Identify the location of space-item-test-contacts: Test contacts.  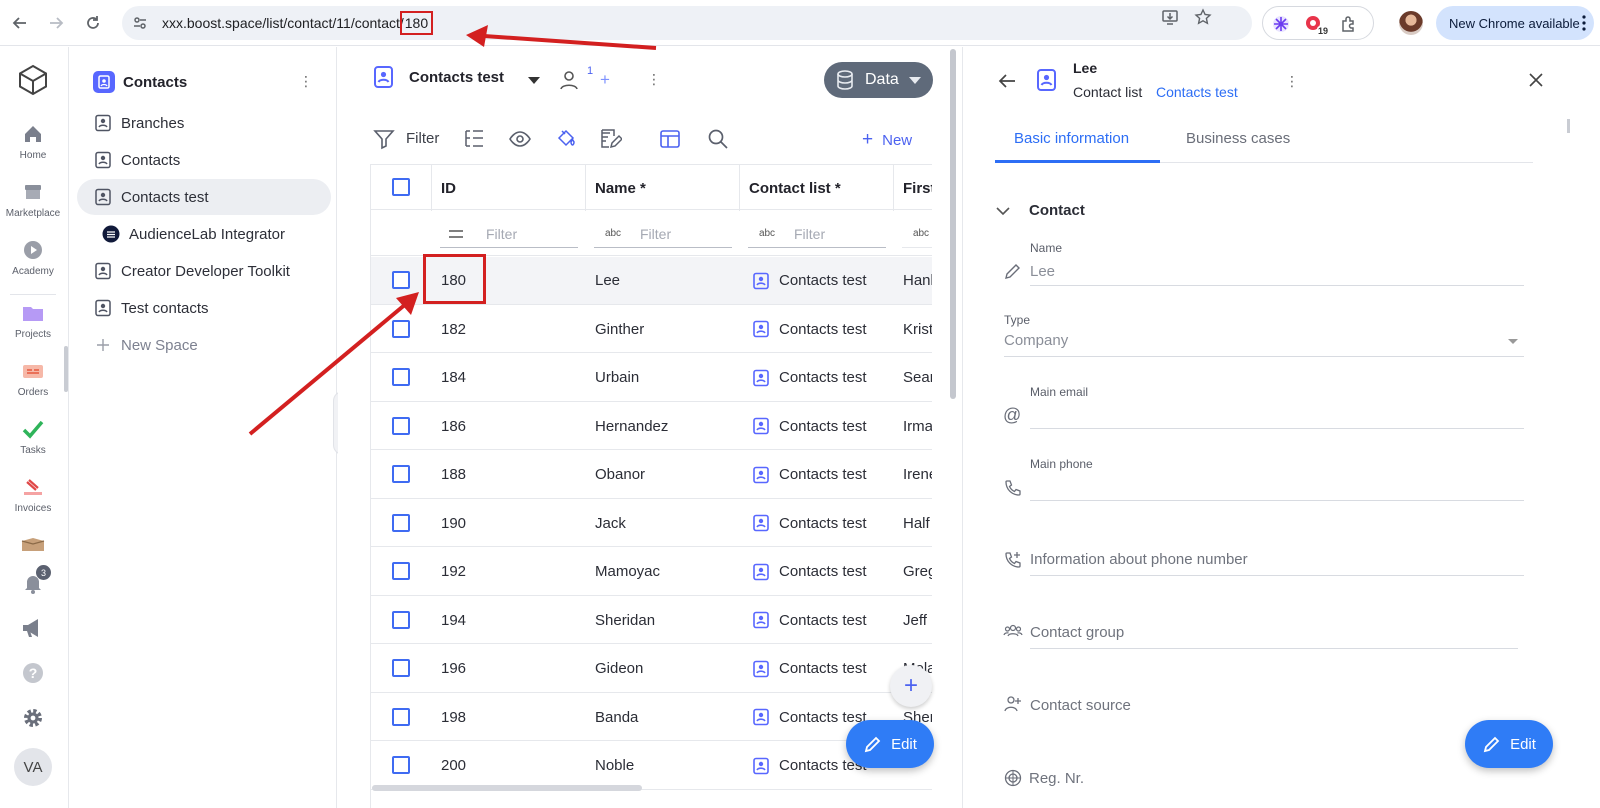
(204, 308).